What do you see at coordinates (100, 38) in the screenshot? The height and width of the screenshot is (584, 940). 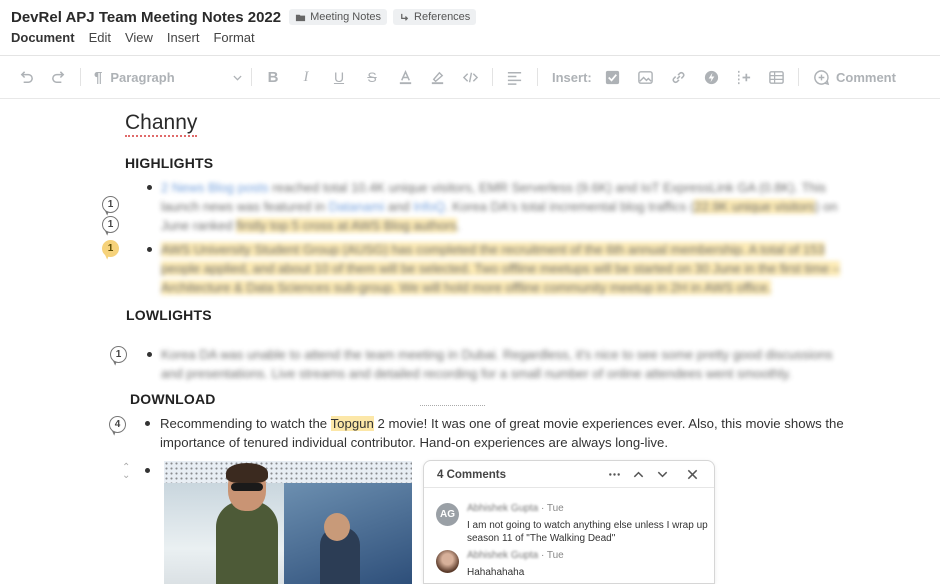 I see `menu-edit: Edit` at bounding box center [100, 38].